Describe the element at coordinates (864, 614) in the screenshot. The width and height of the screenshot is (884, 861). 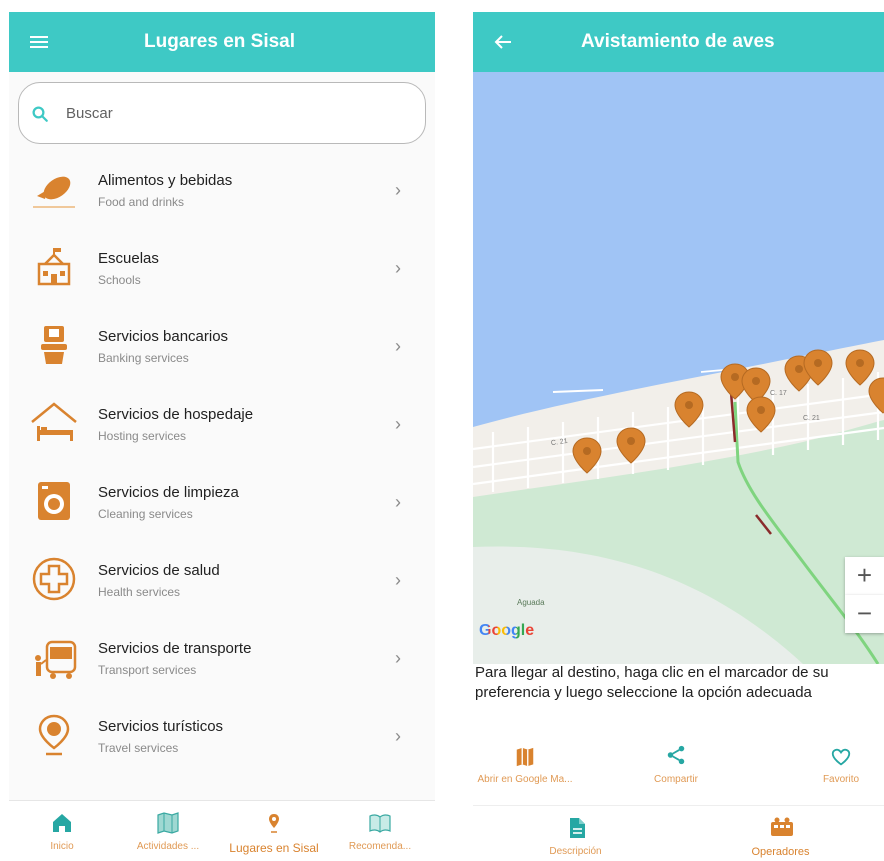
I see `zoom-out-button: −` at that location.